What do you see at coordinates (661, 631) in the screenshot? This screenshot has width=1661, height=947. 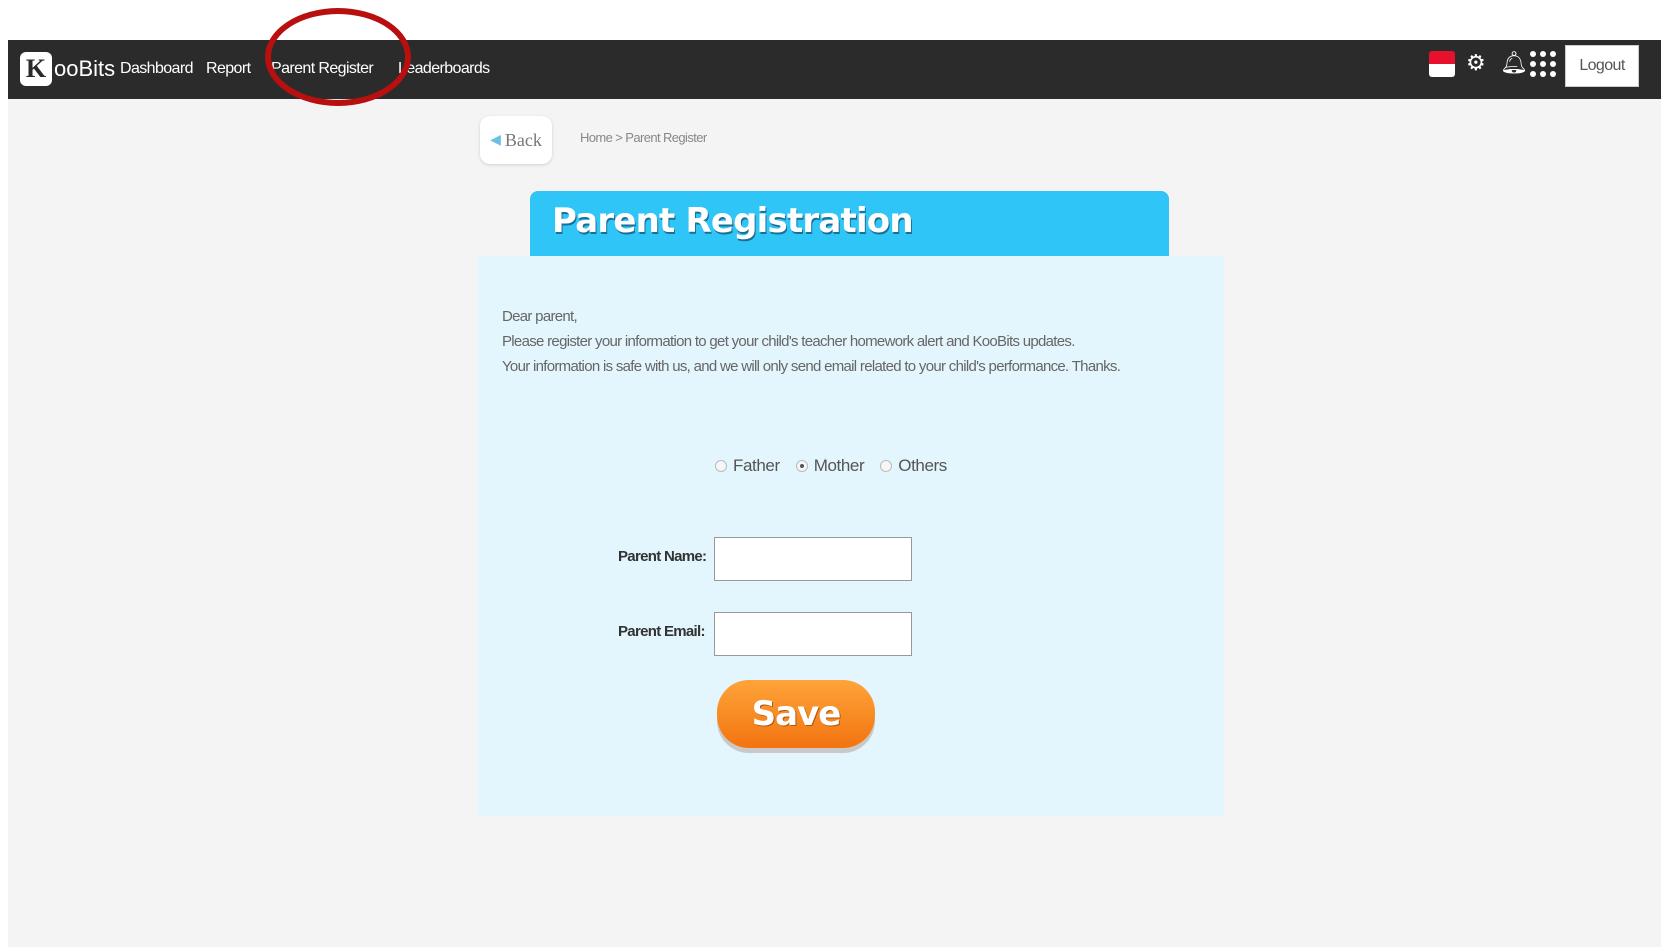 I see `parent-email-label: Parent Email:` at bounding box center [661, 631].